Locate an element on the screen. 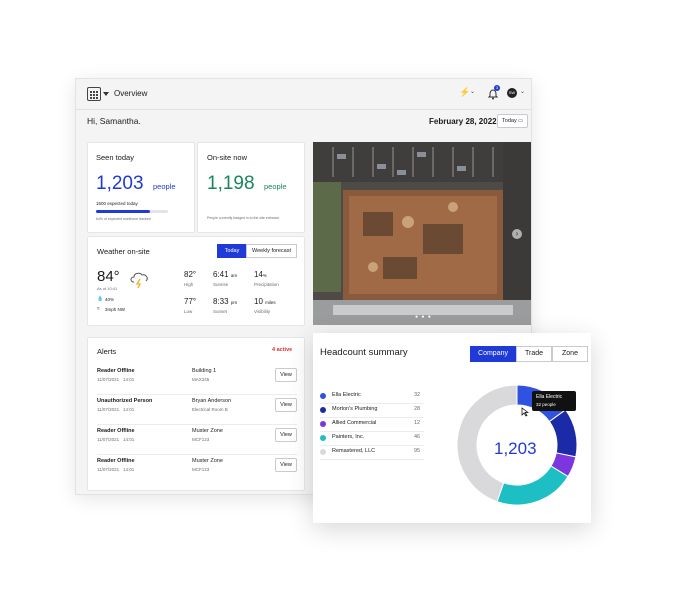 The width and height of the screenshot is (700, 606). legend-item: Painters, Inc. 46 is located at coordinates (372, 438).